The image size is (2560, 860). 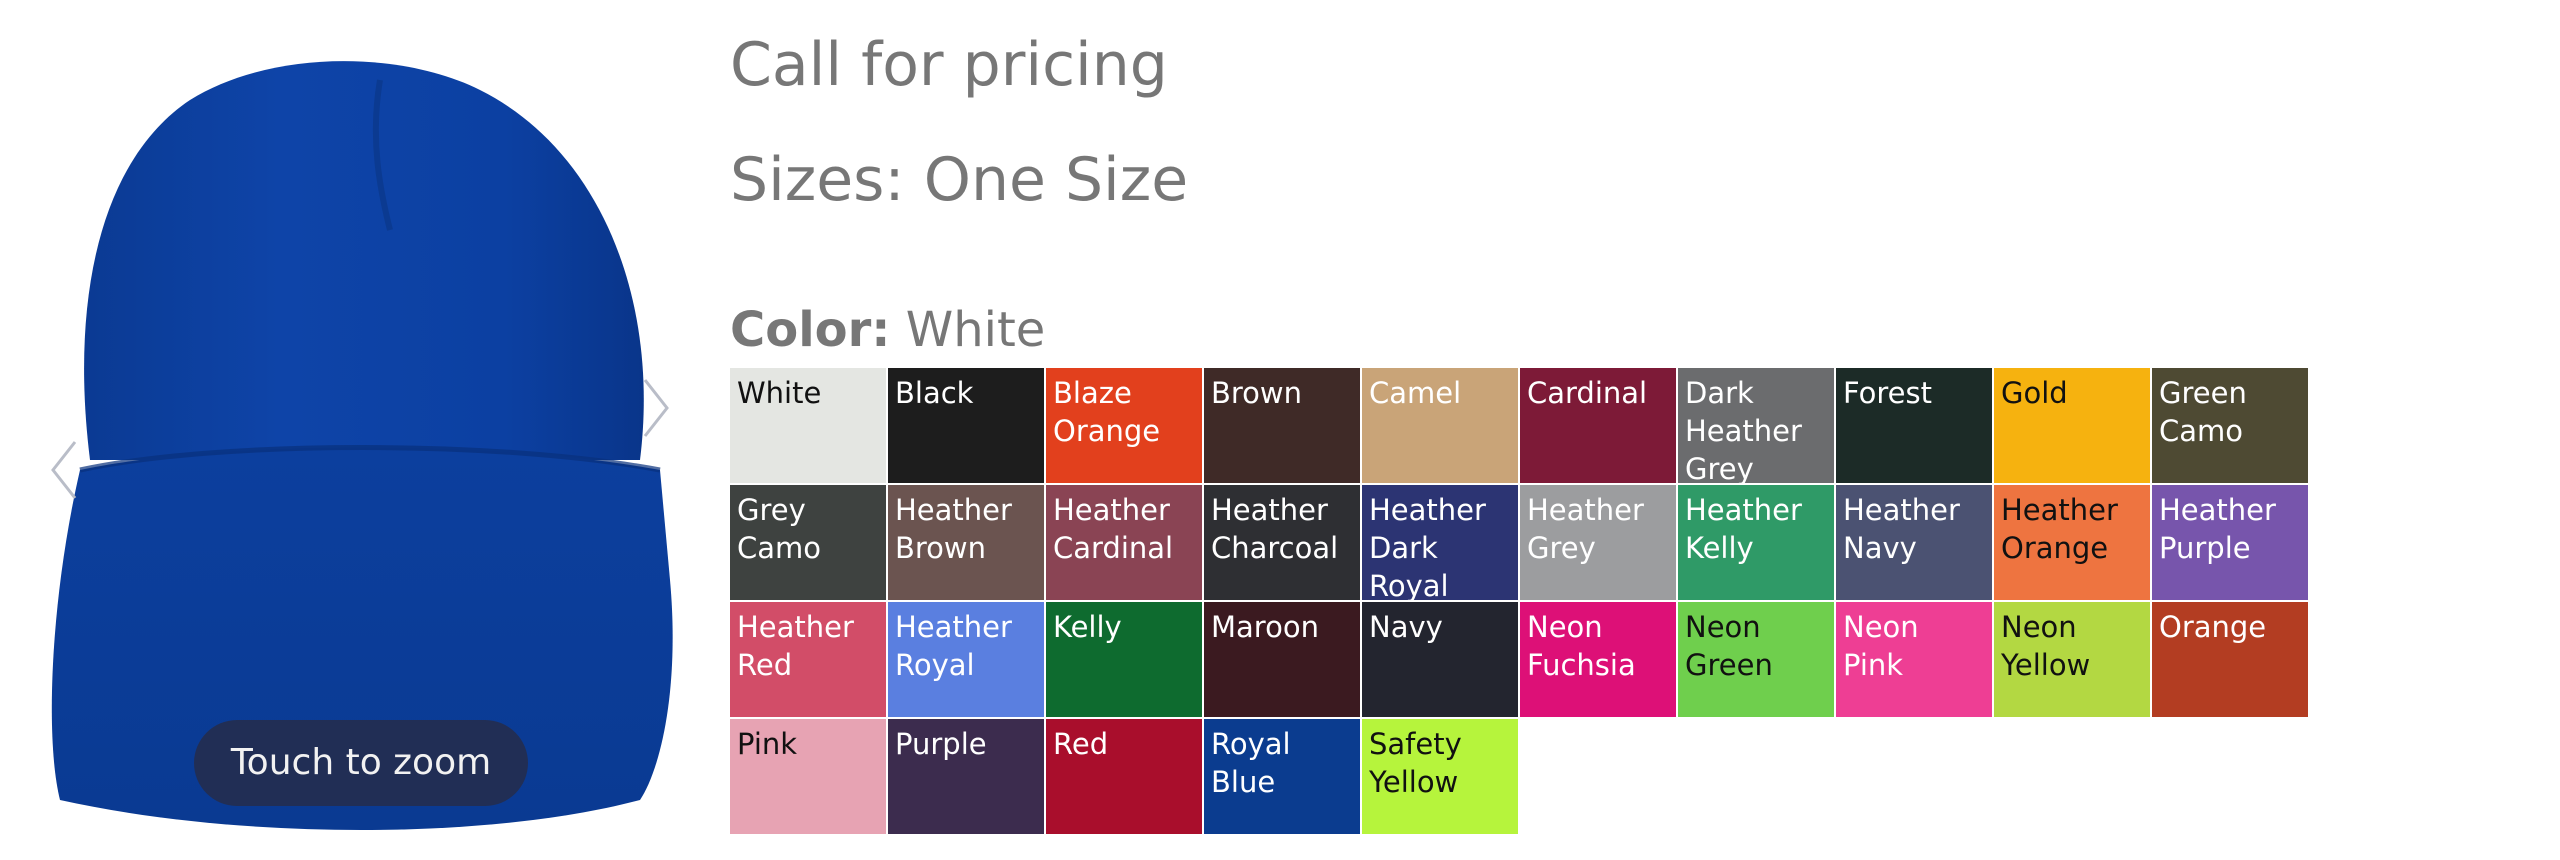 What do you see at coordinates (1440, 425) in the screenshot?
I see `color-swatch: Camel` at bounding box center [1440, 425].